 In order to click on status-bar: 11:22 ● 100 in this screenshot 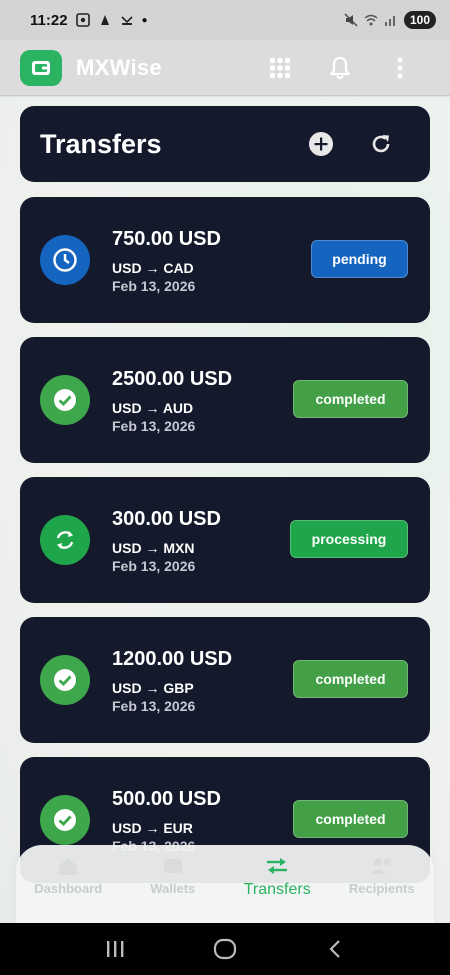, I will do `click(225, 20)`.